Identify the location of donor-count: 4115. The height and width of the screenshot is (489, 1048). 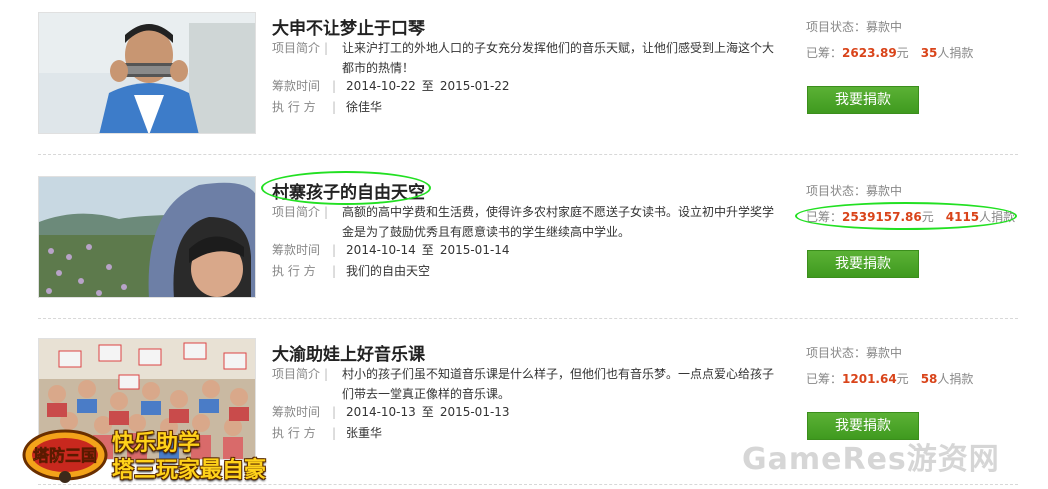
(962, 217).